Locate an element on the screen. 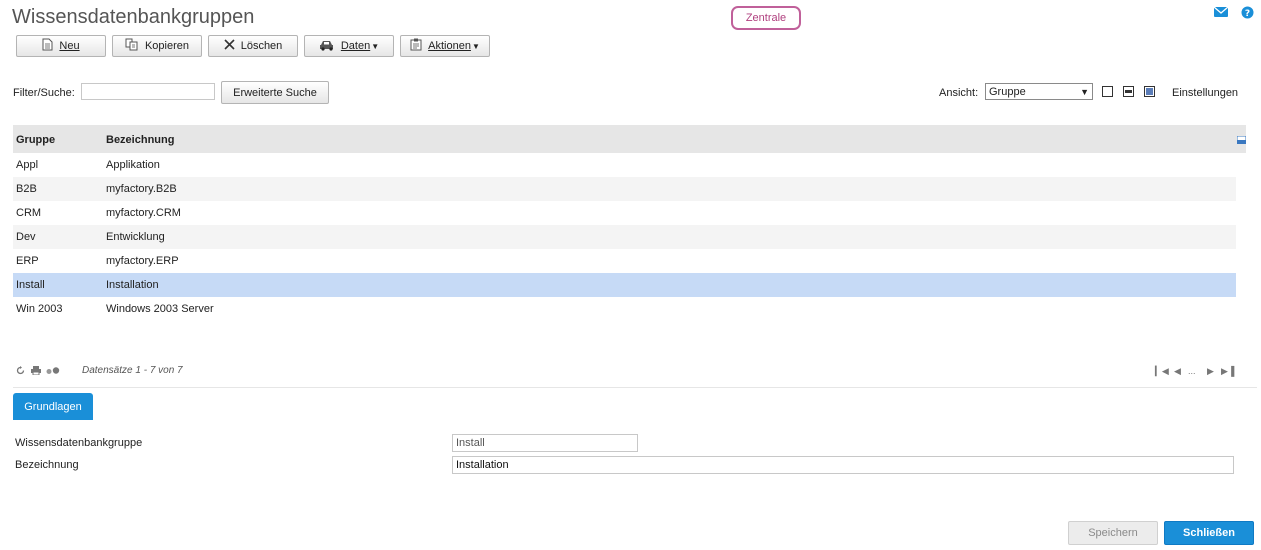  delete-button: Löschen is located at coordinates (253, 46).